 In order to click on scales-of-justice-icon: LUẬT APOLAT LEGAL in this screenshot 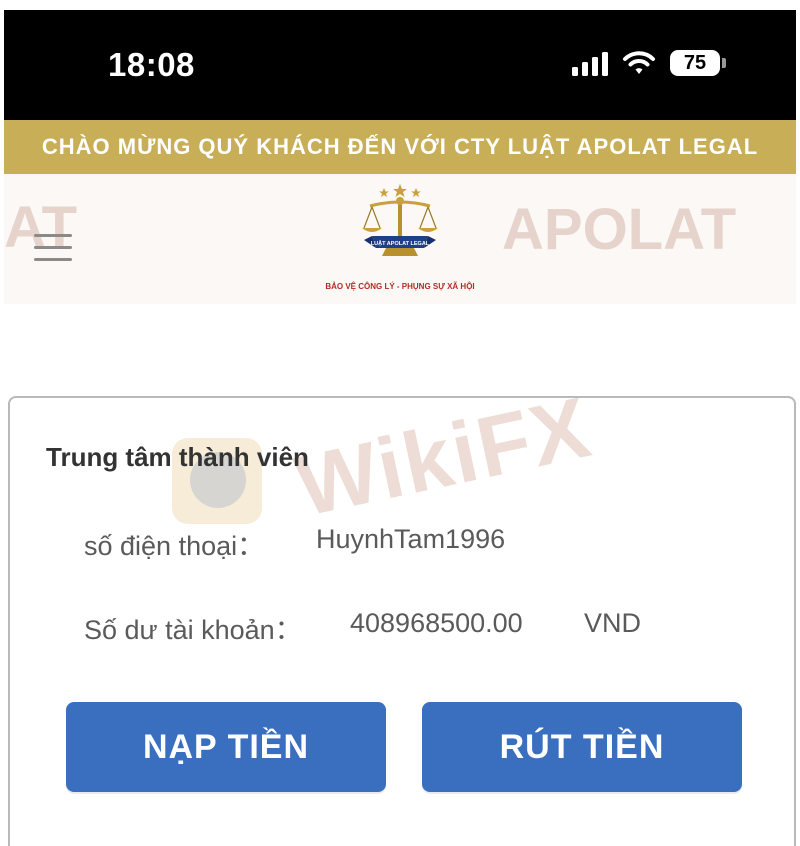, I will do `click(400, 220)`.